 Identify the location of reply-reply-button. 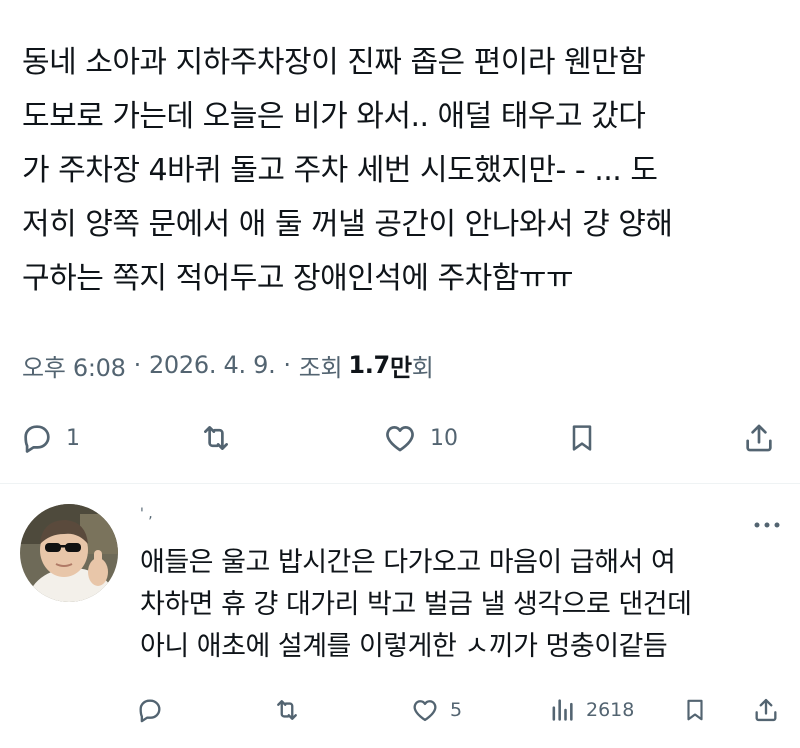
(150, 710).